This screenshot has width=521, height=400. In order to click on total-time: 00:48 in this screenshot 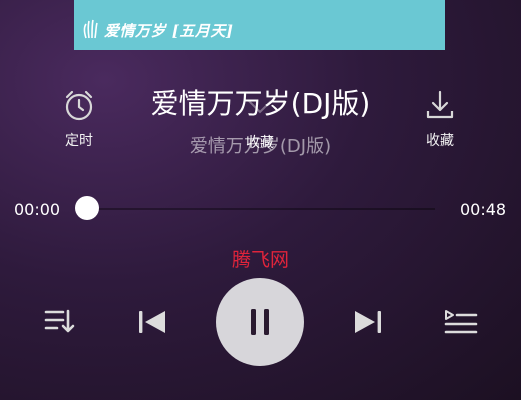, I will do `click(483, 209)`.